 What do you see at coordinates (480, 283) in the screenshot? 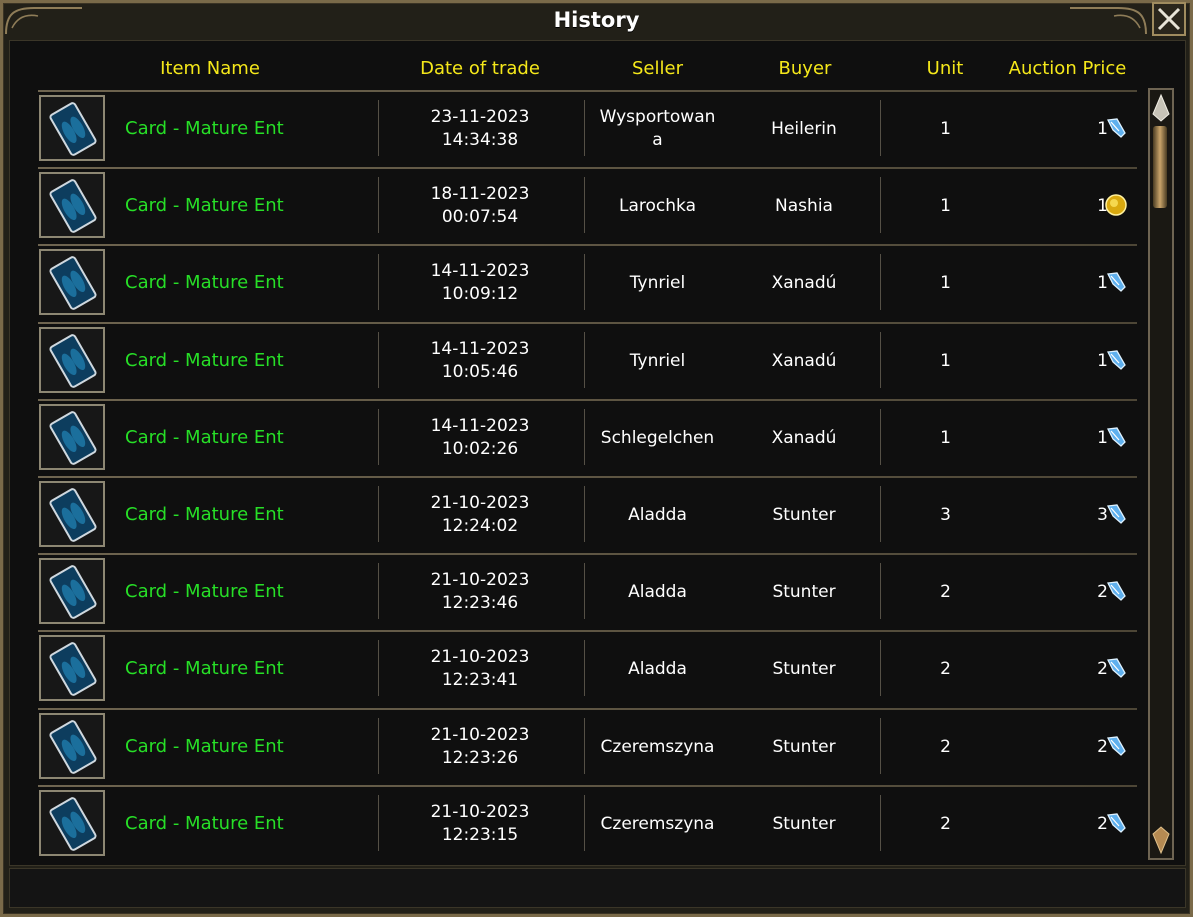
I see `trade-date: 14-11-2023 10:09:12` at bounding box center [480, 283].